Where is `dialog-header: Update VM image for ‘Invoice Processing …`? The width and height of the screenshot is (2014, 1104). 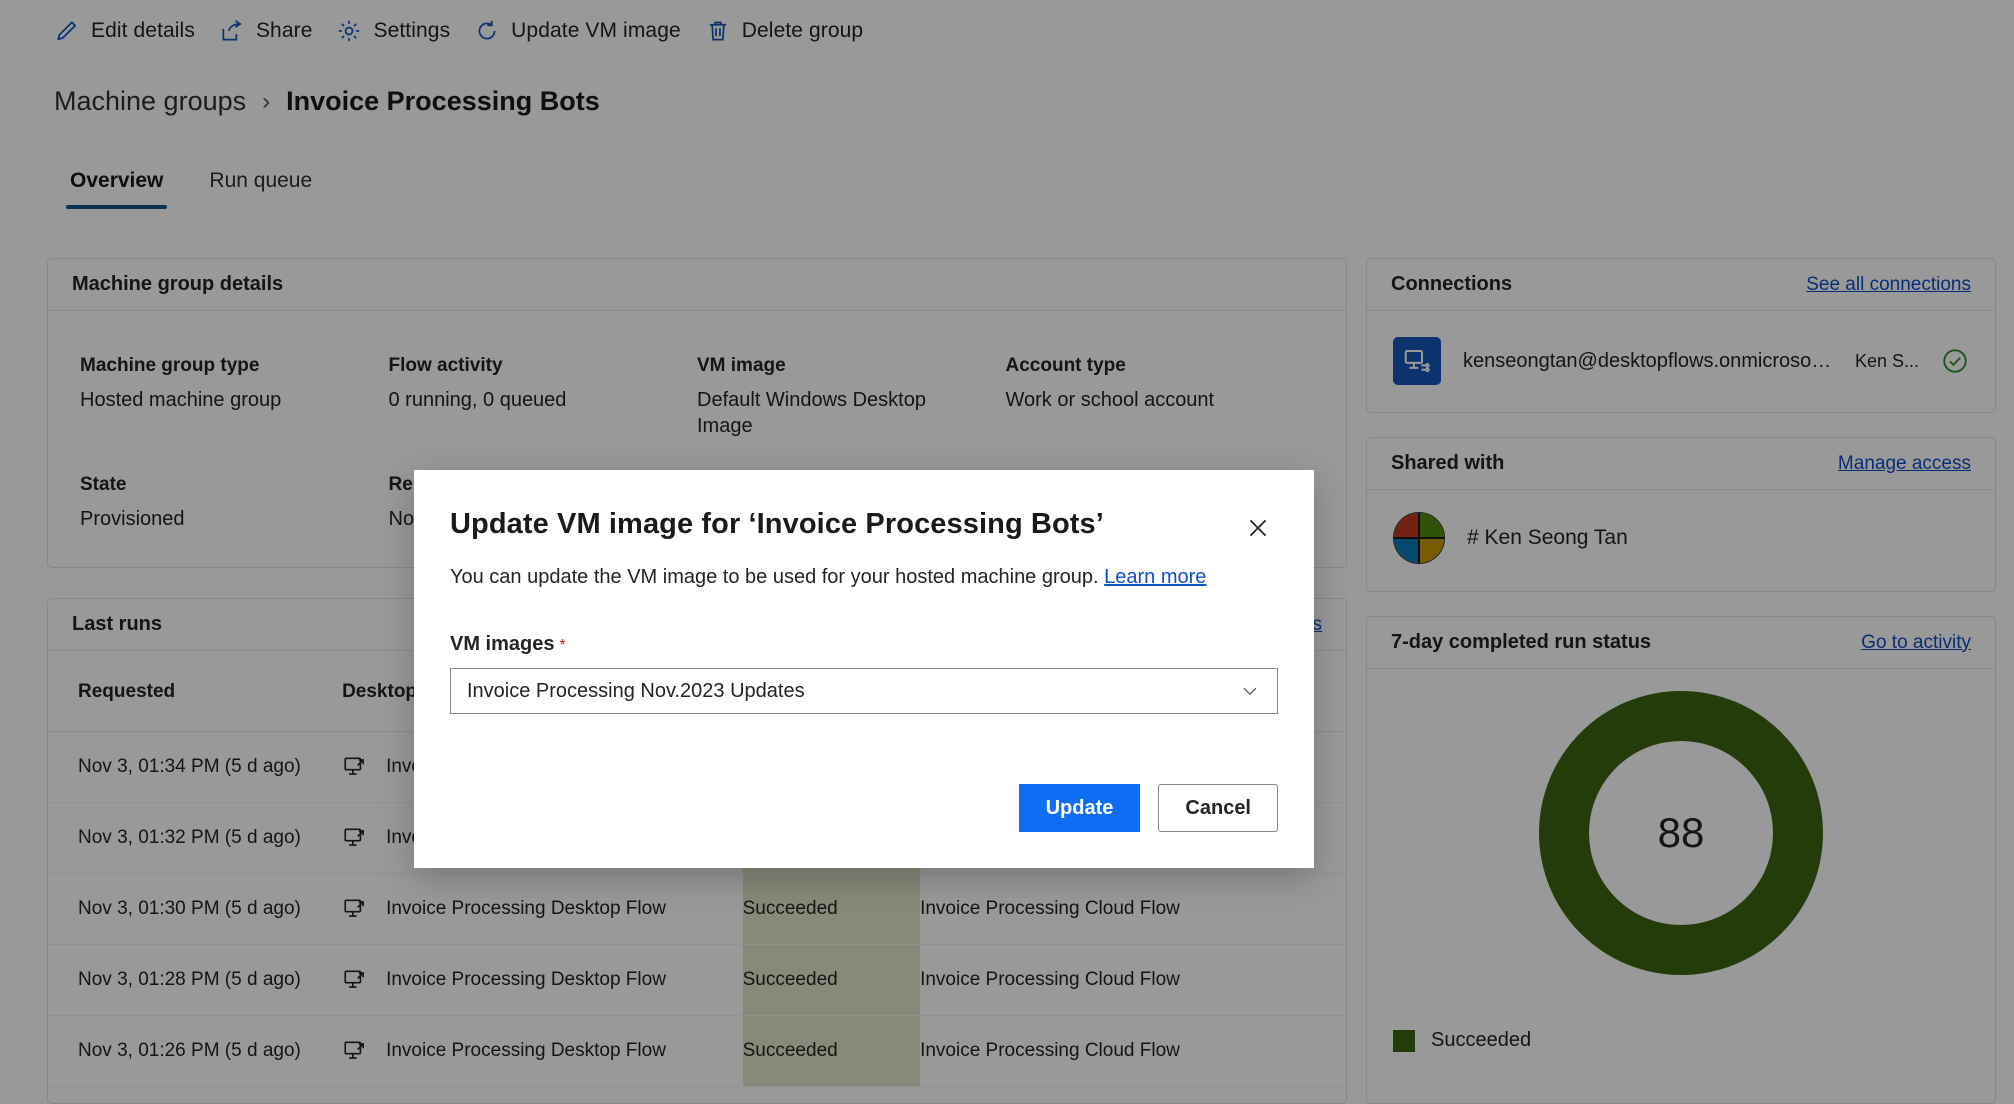
dialog-header: Update VM image for ‘Invoice Processing … is located at coordinates (864, 506).